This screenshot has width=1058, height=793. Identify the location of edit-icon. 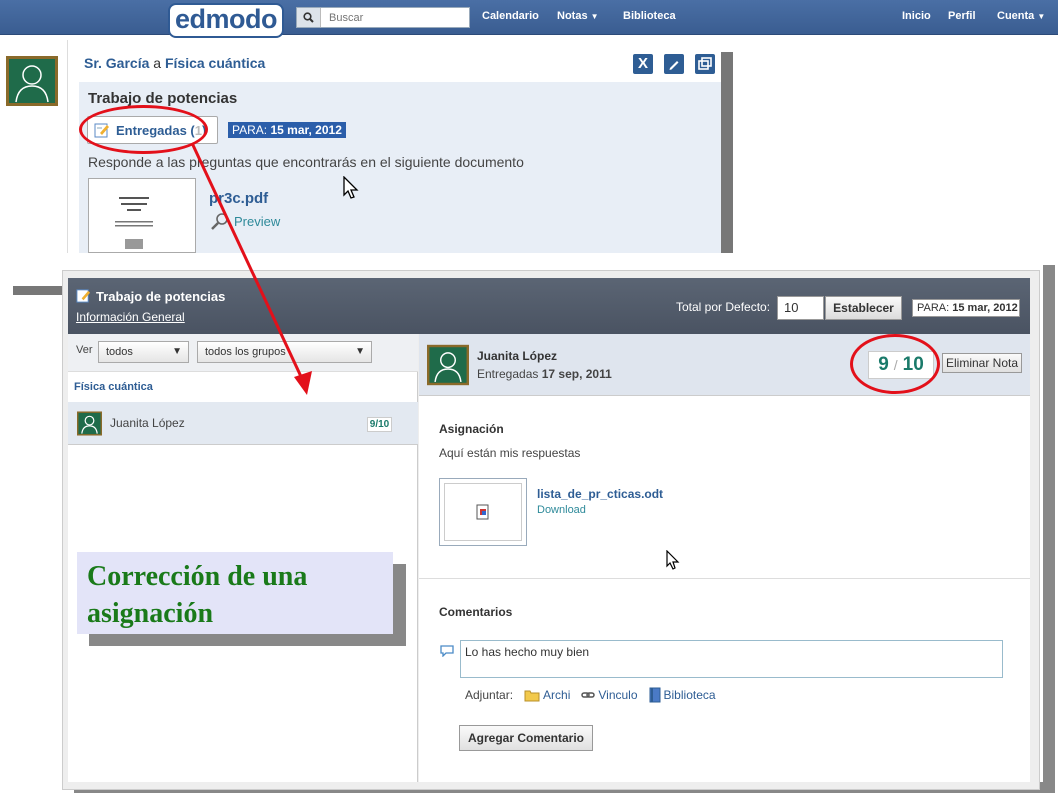
(674, 64).